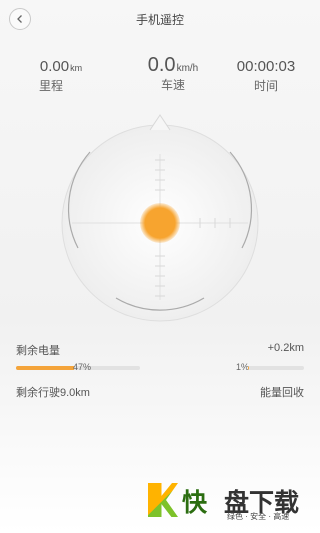 This screenshot has height=533, width=320. Describe the element at coordinates (53, 393) in the screenshot. I see `remaining-range: 剩余行驶9.0km` at that location.